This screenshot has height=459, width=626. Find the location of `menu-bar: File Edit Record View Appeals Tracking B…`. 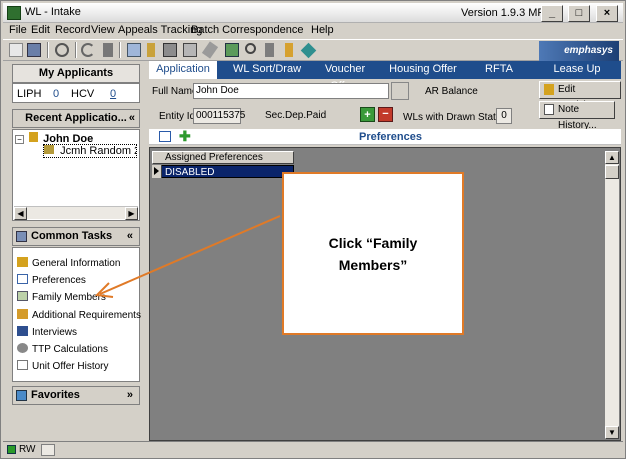

menu-bar: File Edit Record View Appeals Tracking B… is located at coordinates (313, 31).